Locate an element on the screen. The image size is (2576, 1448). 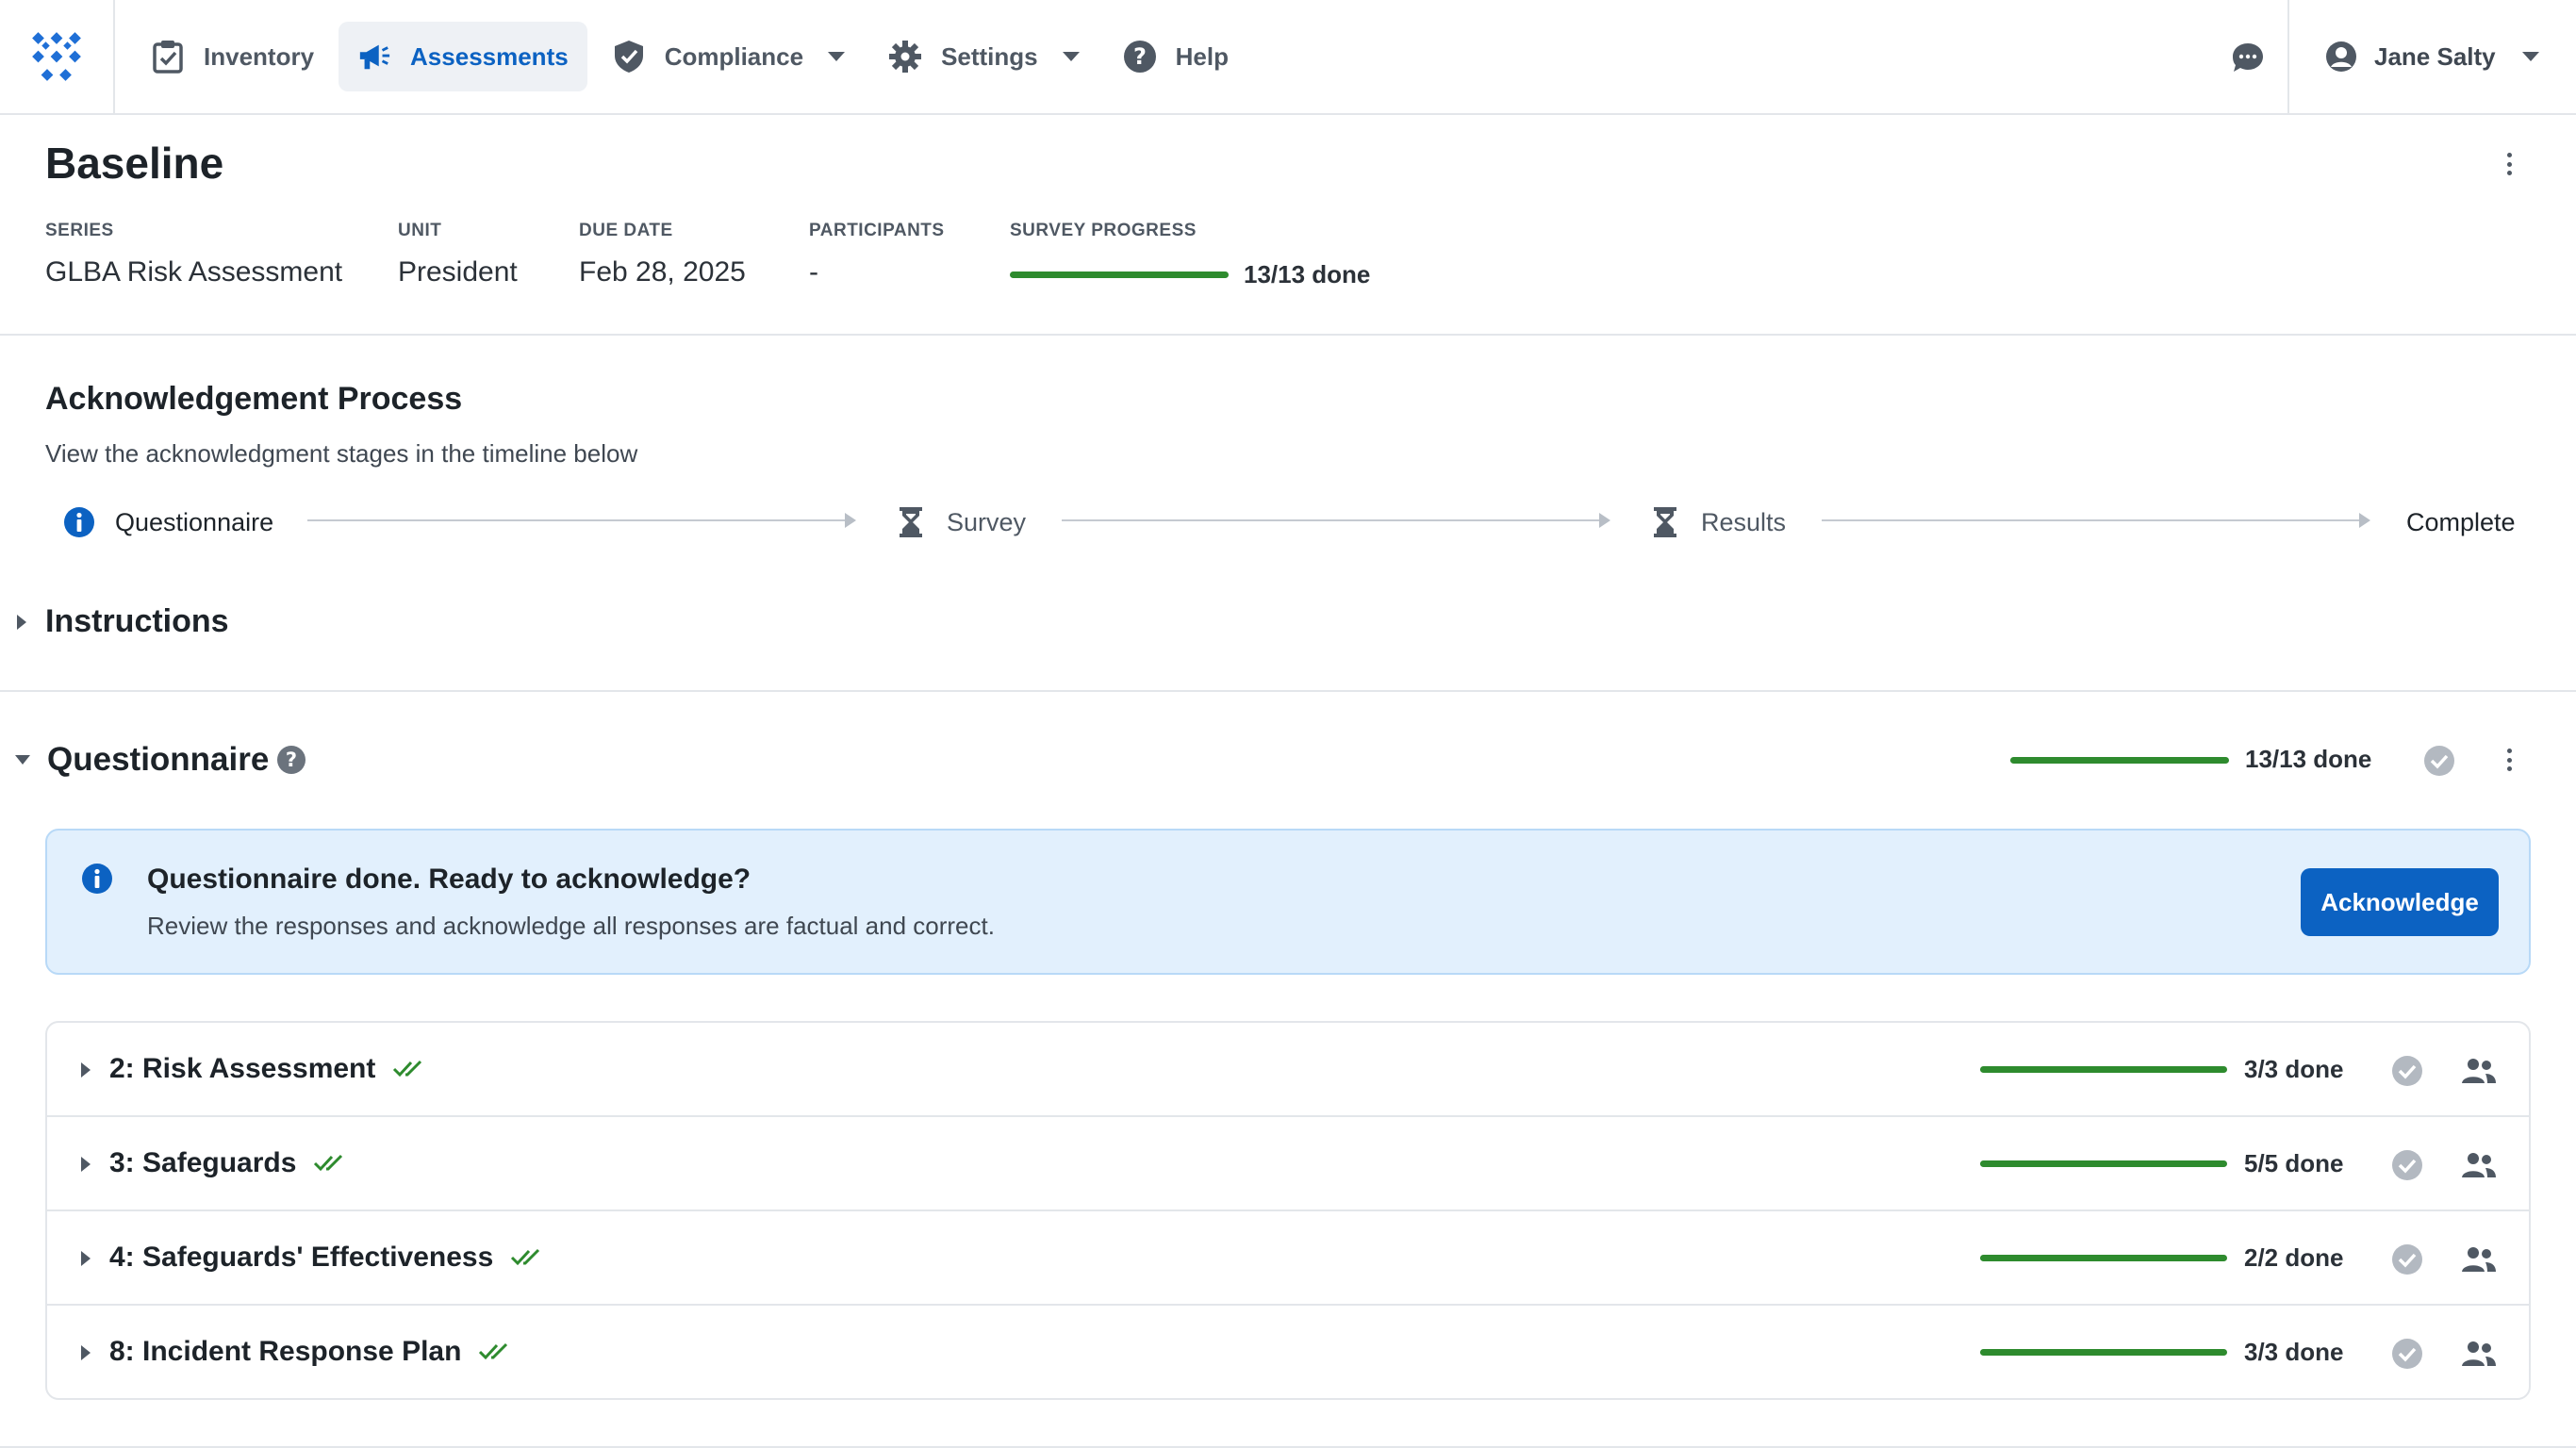
nav-item-settings: Settings is located at coordinates (983, 56).